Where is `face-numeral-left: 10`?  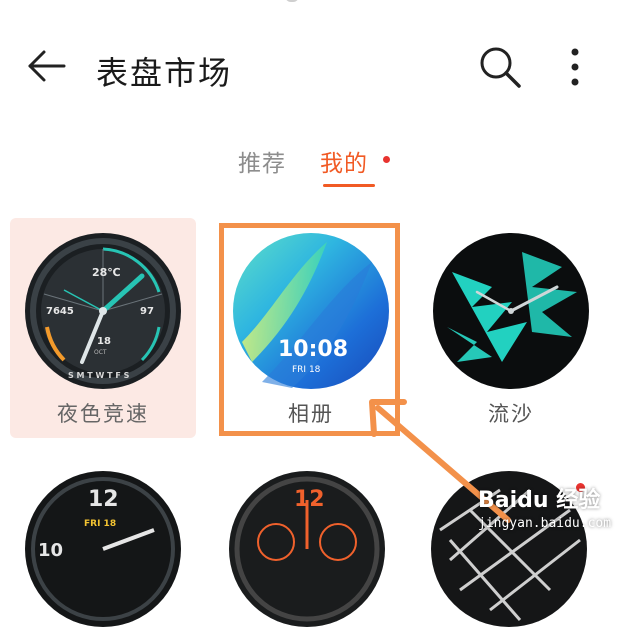 face-numeral-left: 10 is located at coordinates (50, 550).